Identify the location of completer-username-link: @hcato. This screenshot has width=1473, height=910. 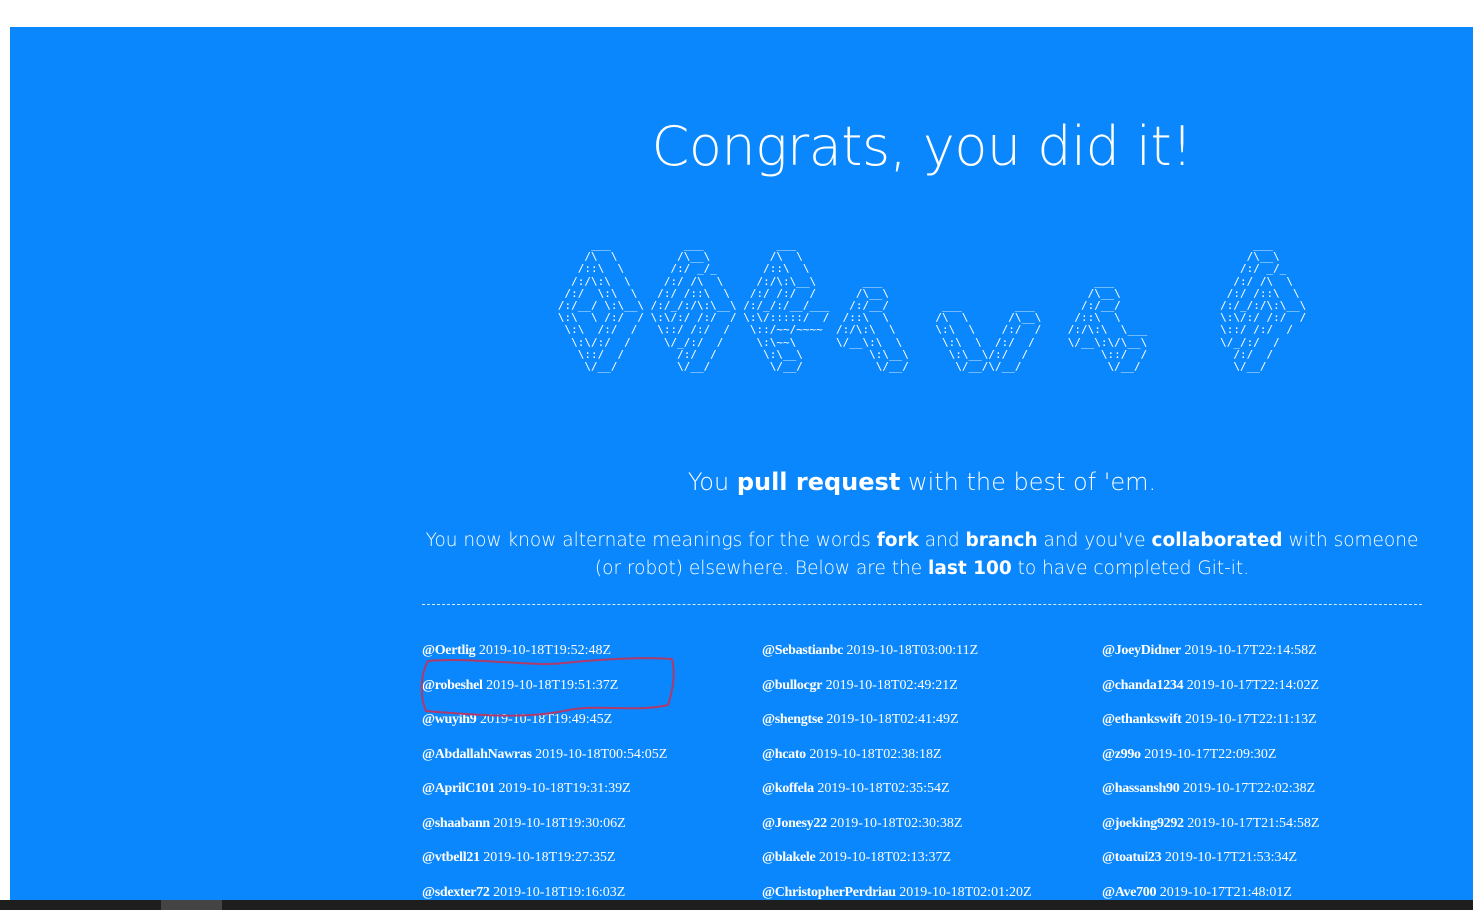
(784, 754).